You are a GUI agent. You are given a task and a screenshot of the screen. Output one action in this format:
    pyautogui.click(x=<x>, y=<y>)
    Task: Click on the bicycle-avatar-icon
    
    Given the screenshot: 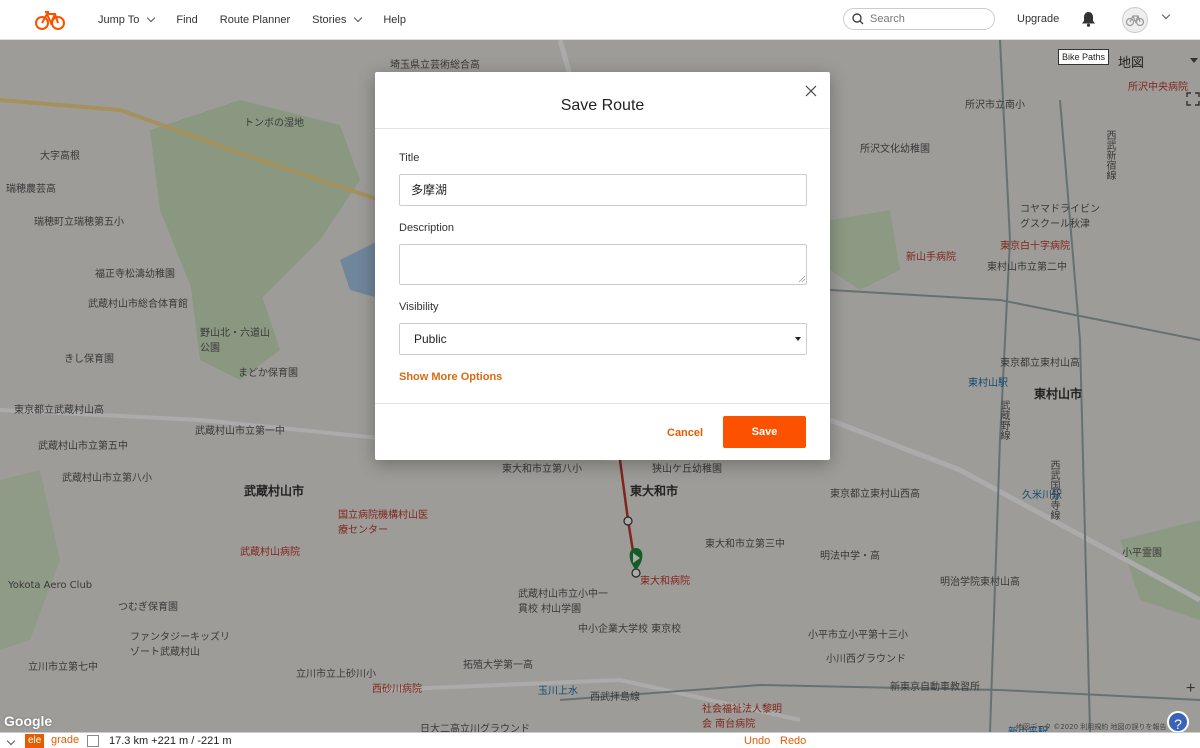 What is the action you would take?
    pyautogui.click(x=1135, y=20)
    